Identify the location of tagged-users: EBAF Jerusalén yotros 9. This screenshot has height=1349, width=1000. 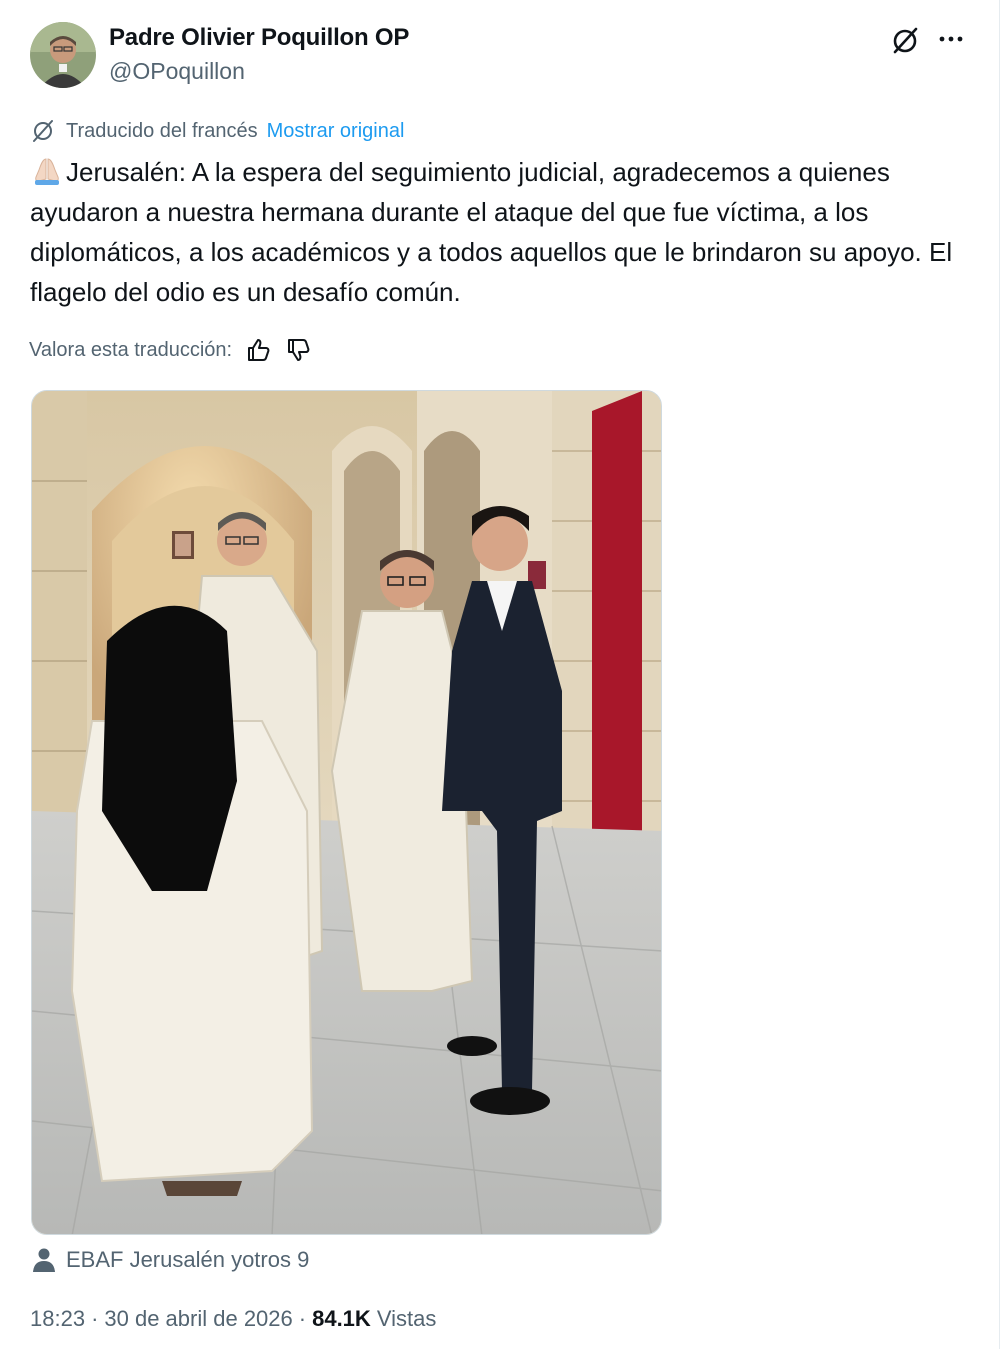
(170, 1260).